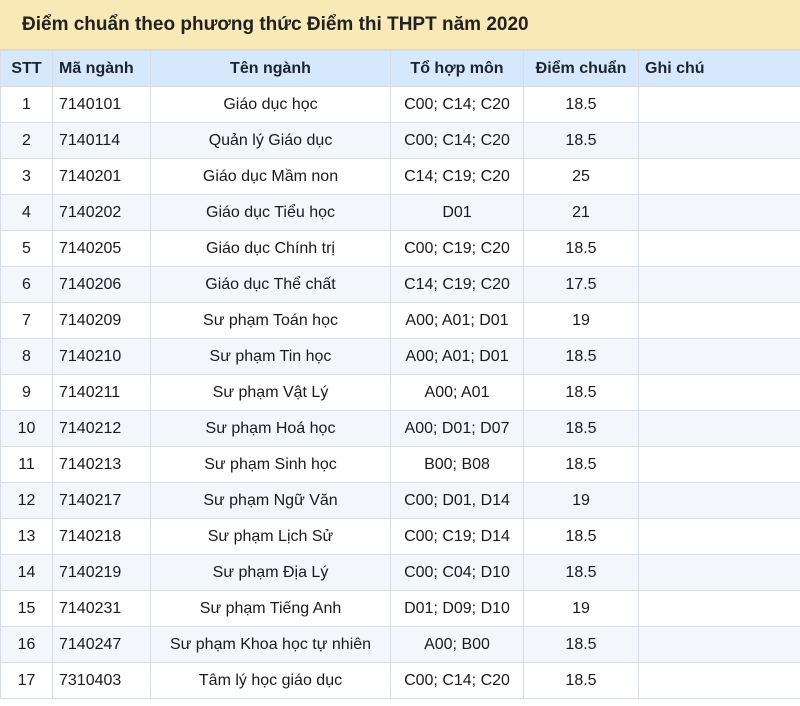  I want to click on cell-stt: 8, so click(26, 356).